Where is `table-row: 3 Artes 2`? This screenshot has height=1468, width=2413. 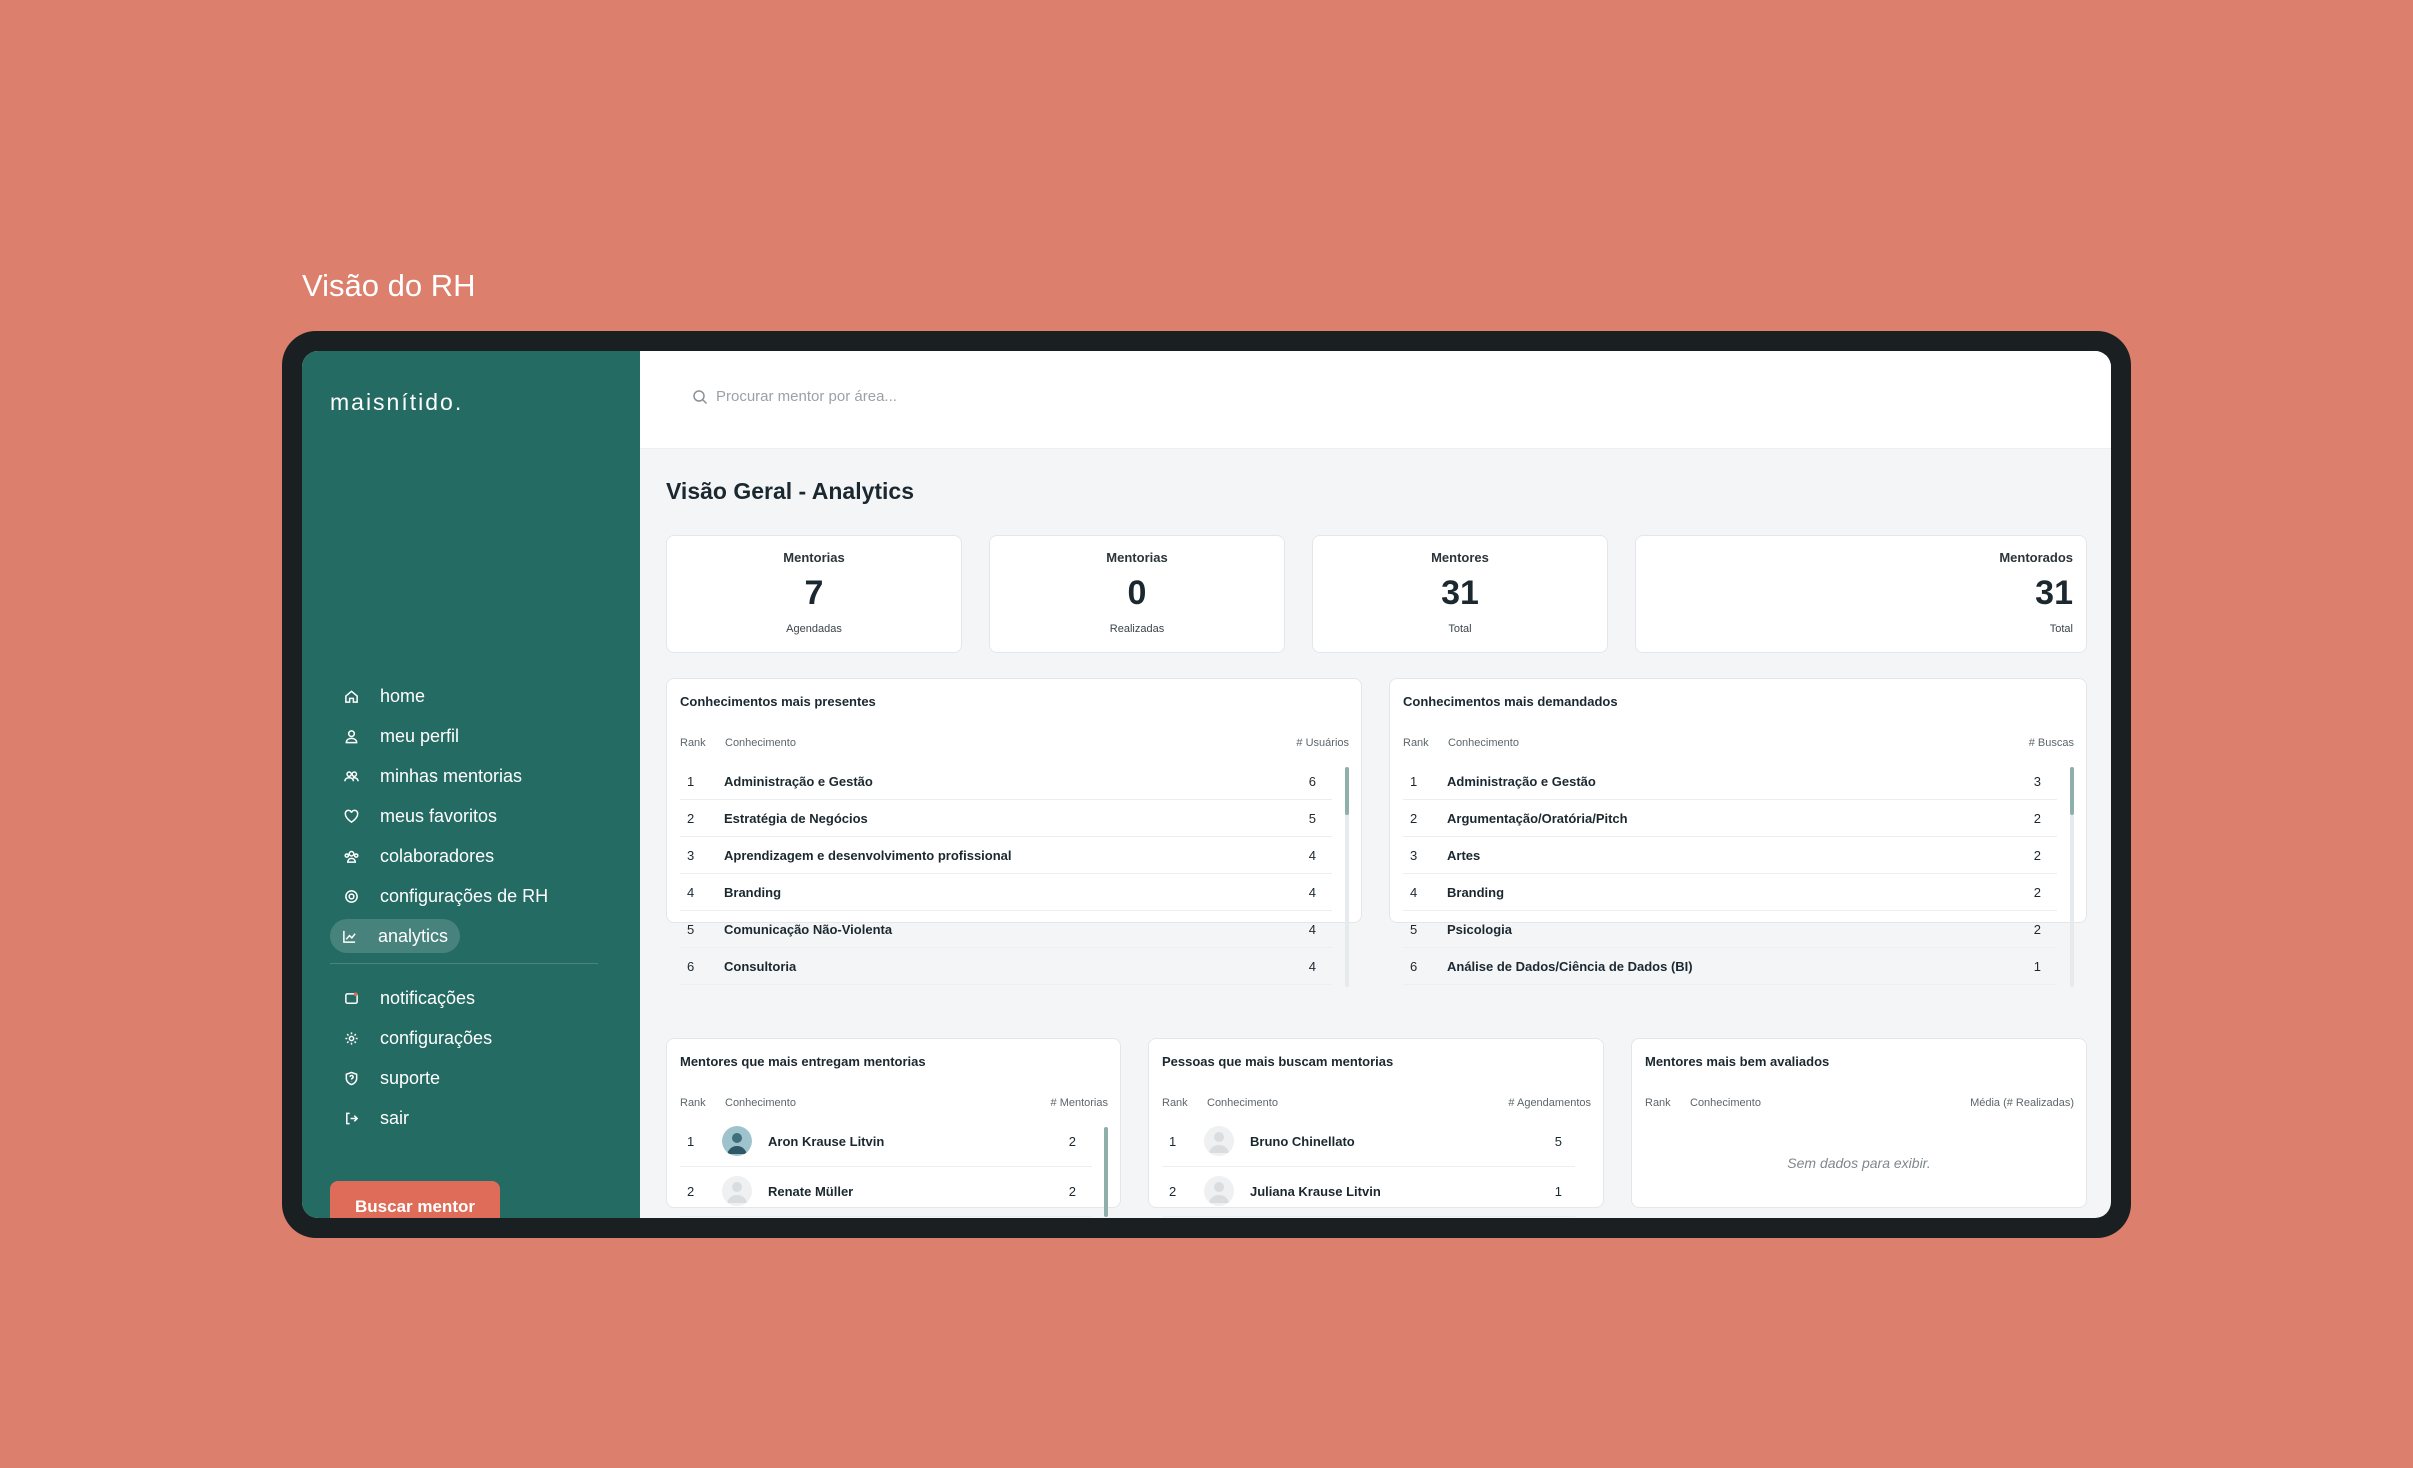 table-row: 3 Artes 2 is located at coordinates (1730, 855).